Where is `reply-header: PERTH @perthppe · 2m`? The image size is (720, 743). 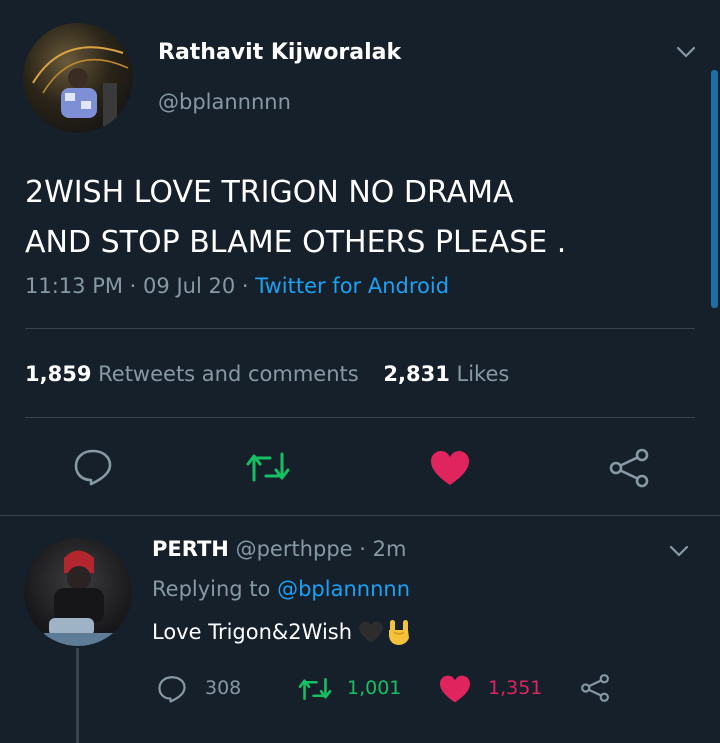 reply-header: PERTH @perthppe · 2m is located at coordinates (279, 549).